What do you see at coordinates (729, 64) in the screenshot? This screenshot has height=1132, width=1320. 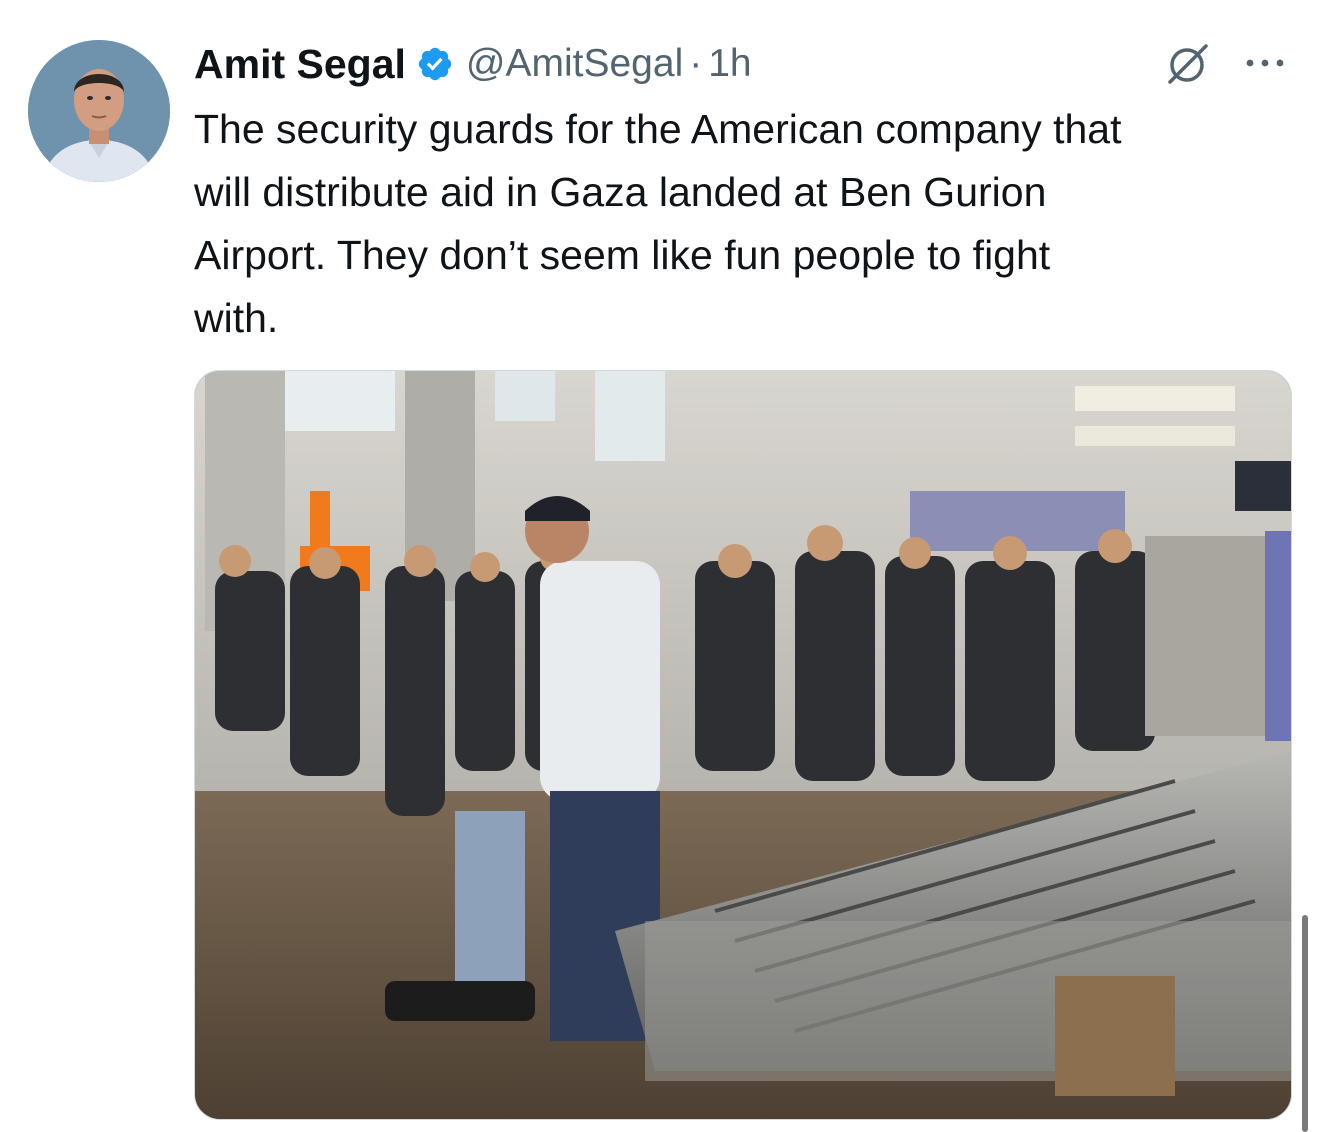 I see `tweet-time: 1h` at bounding box center [729, 64].